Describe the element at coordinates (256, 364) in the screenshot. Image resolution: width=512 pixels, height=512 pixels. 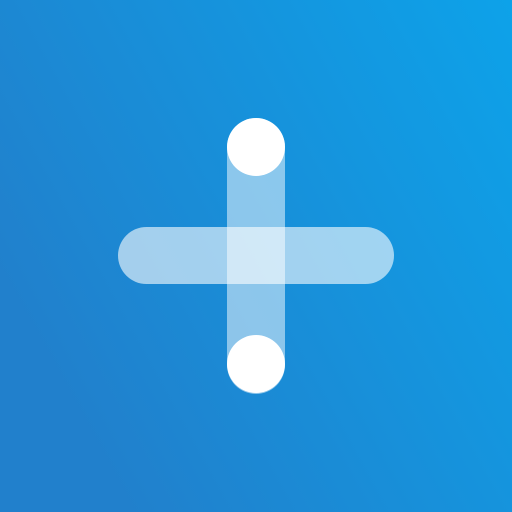
I see `plus-bottom-dot` at that location.